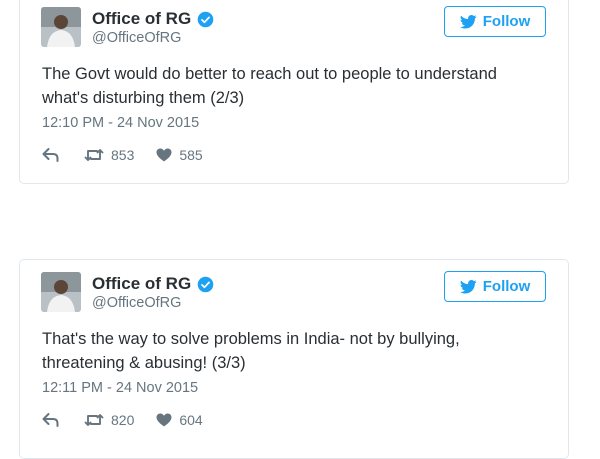 The height and width of the screenshot is (459, 600). I want to click on like-button: 604, so click(179, 420).